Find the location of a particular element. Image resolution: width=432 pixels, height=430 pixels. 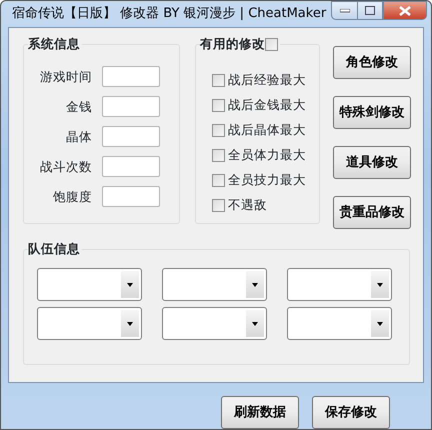

field-label: 饱腹度 is located at coordinates (72, 197).